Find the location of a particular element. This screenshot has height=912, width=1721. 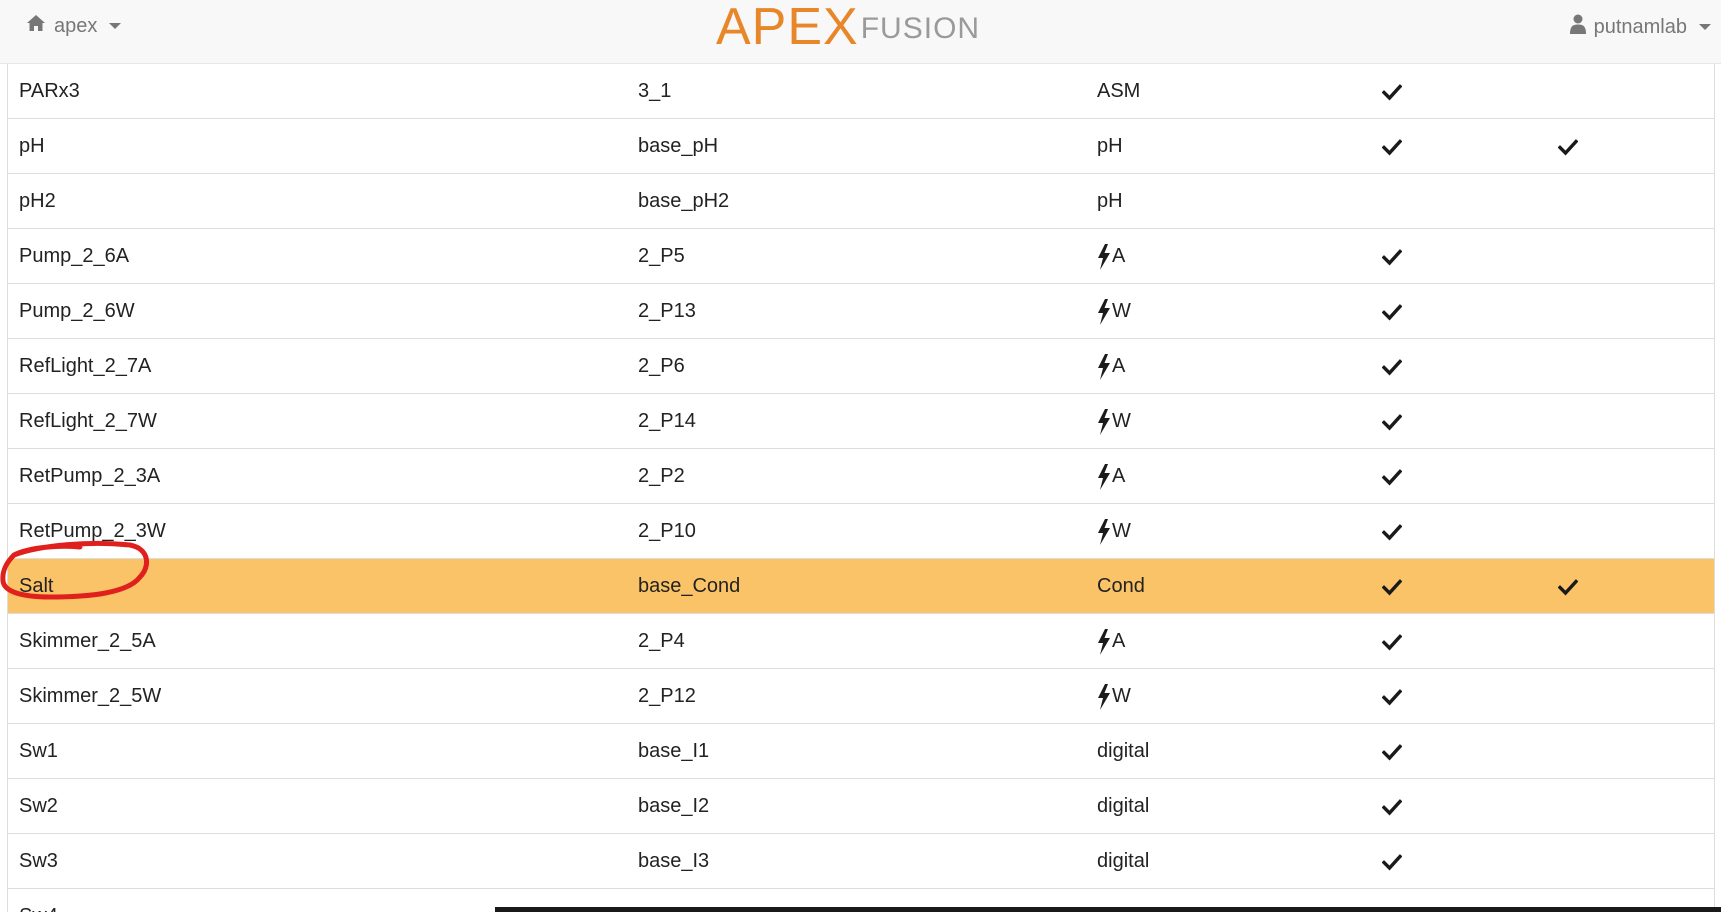

input-name-cell: Sw4 is located at coordinates (38, 900).